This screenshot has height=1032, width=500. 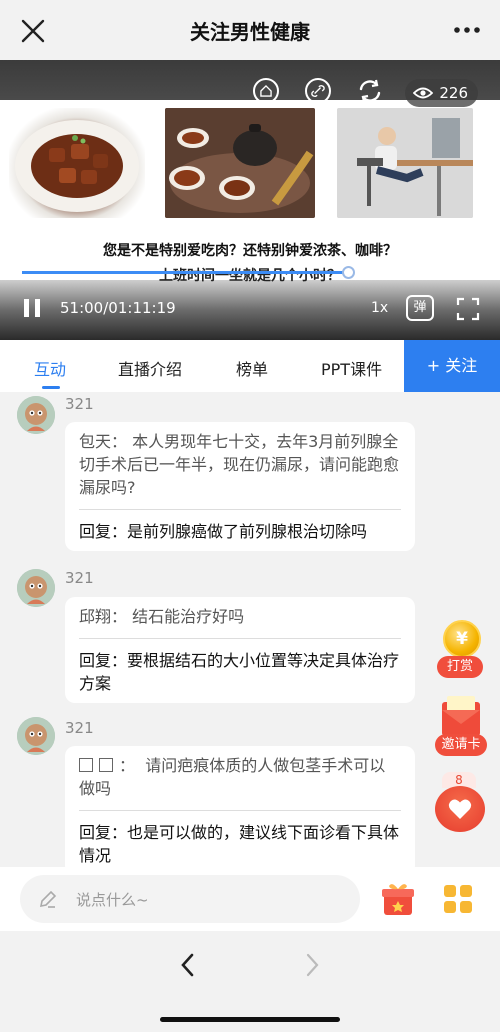 I want to click on gift-icon, so click(x=398, y=899).